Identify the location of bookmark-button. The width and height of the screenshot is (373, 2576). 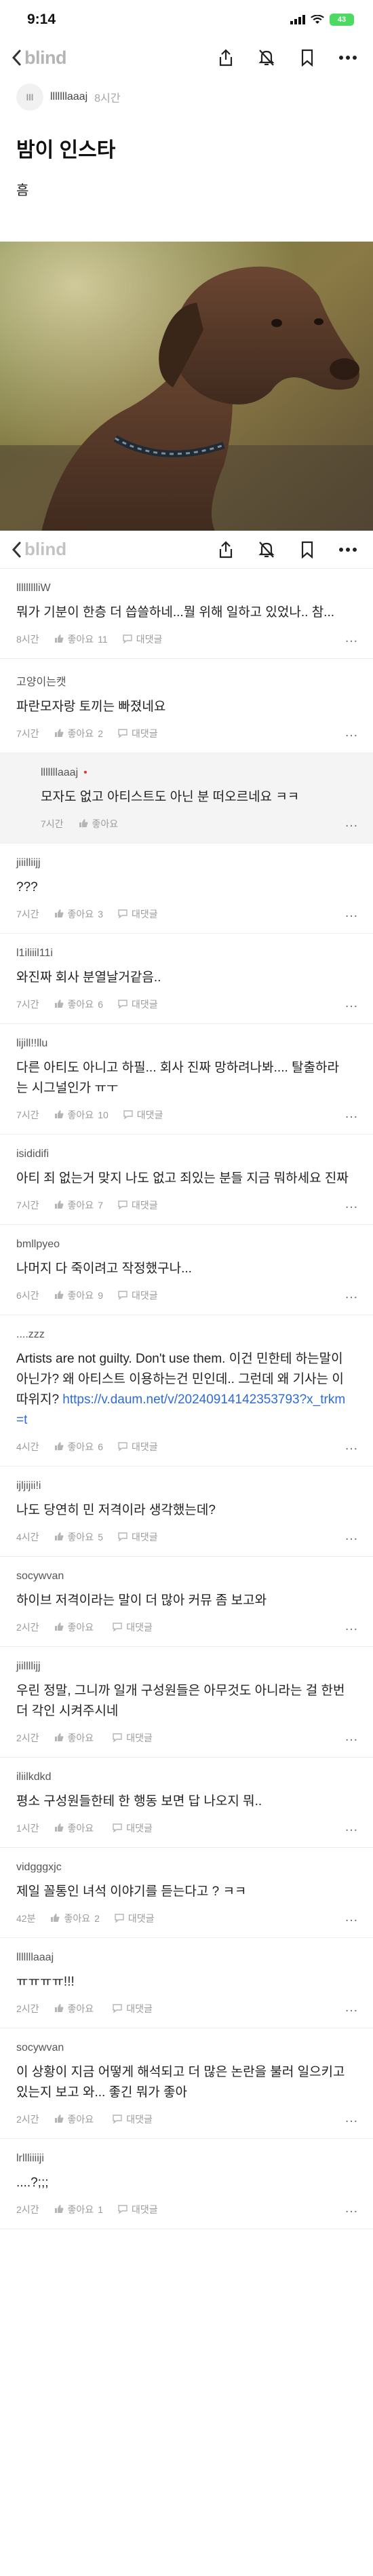
(307, 58).